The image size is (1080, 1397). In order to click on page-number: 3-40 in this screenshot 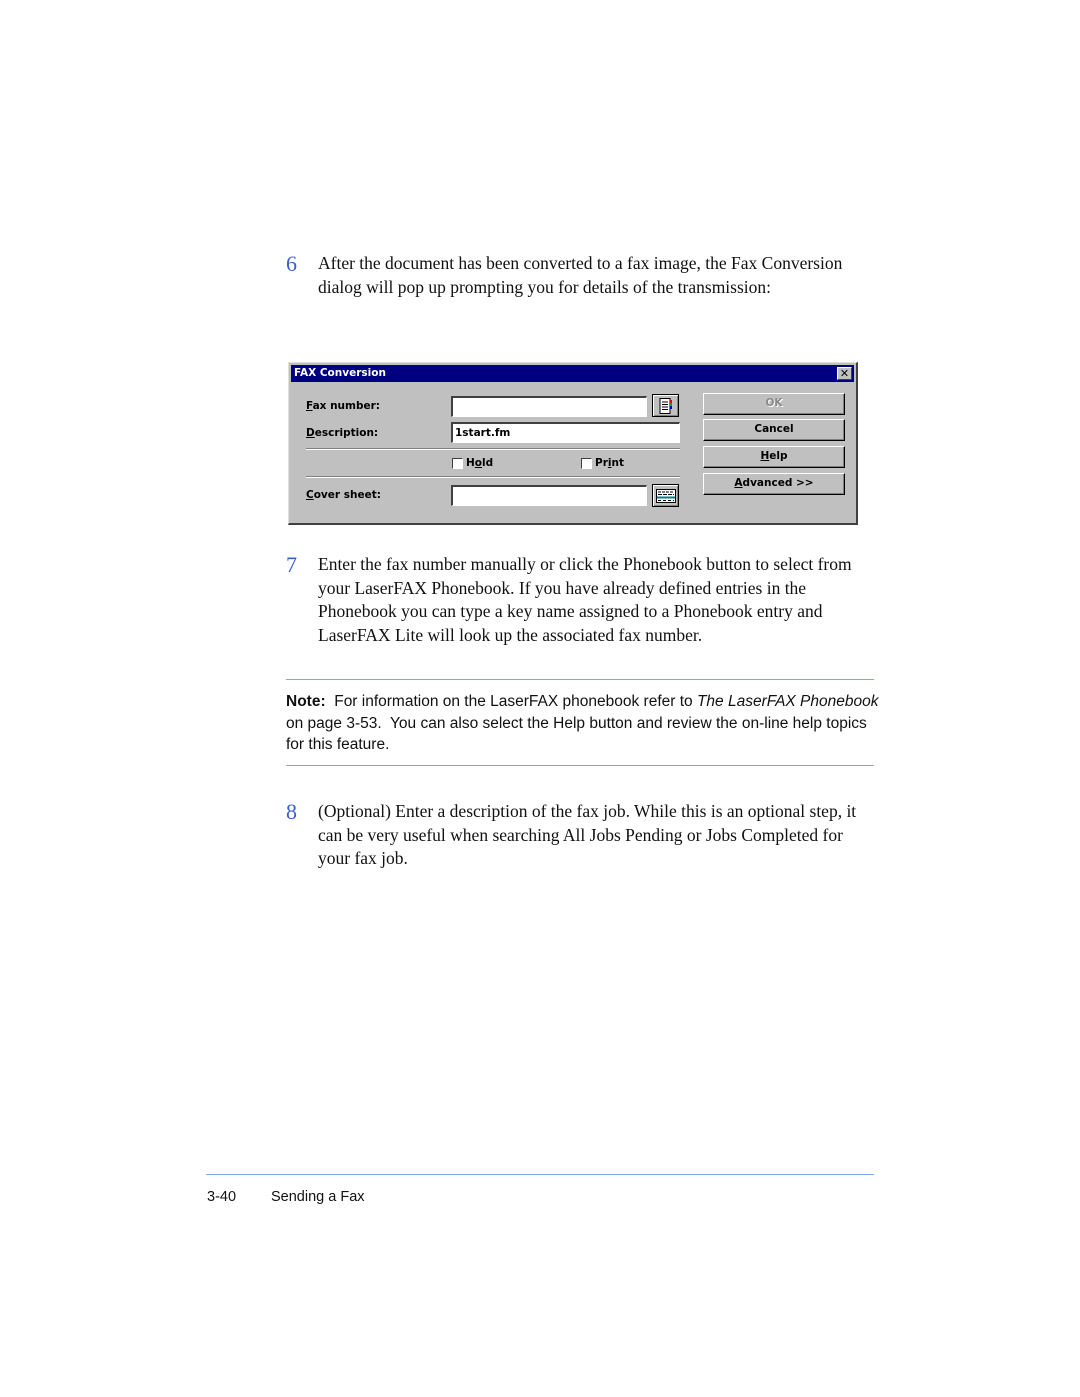, I will do `click(222, 1197)`.